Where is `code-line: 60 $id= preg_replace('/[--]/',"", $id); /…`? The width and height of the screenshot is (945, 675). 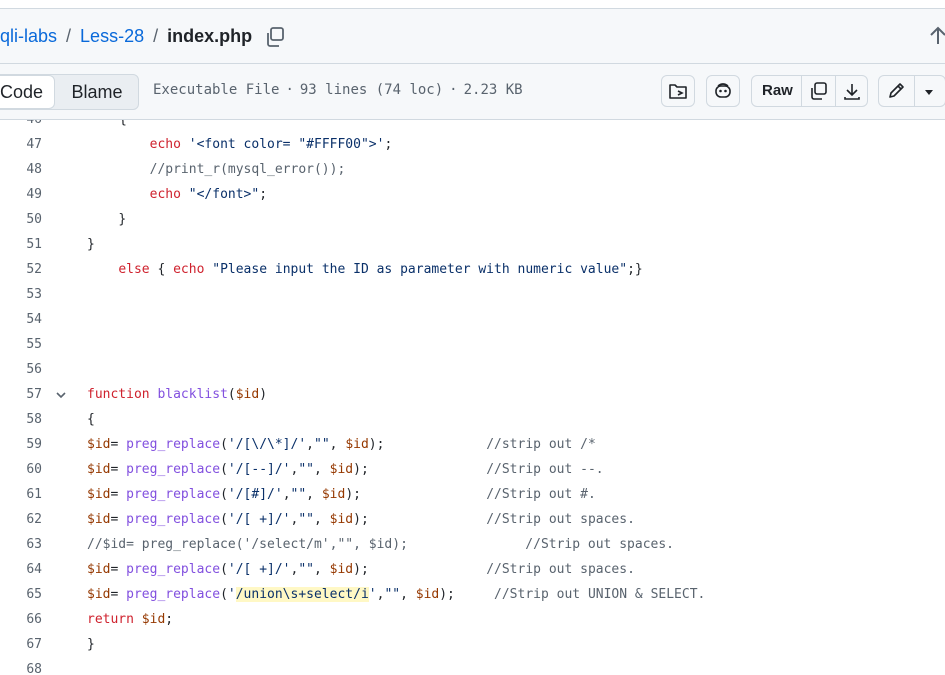 code-line: 60 $id= preg_replace('/[--]/',"", $id); /… is located at coordinates (472, 469).